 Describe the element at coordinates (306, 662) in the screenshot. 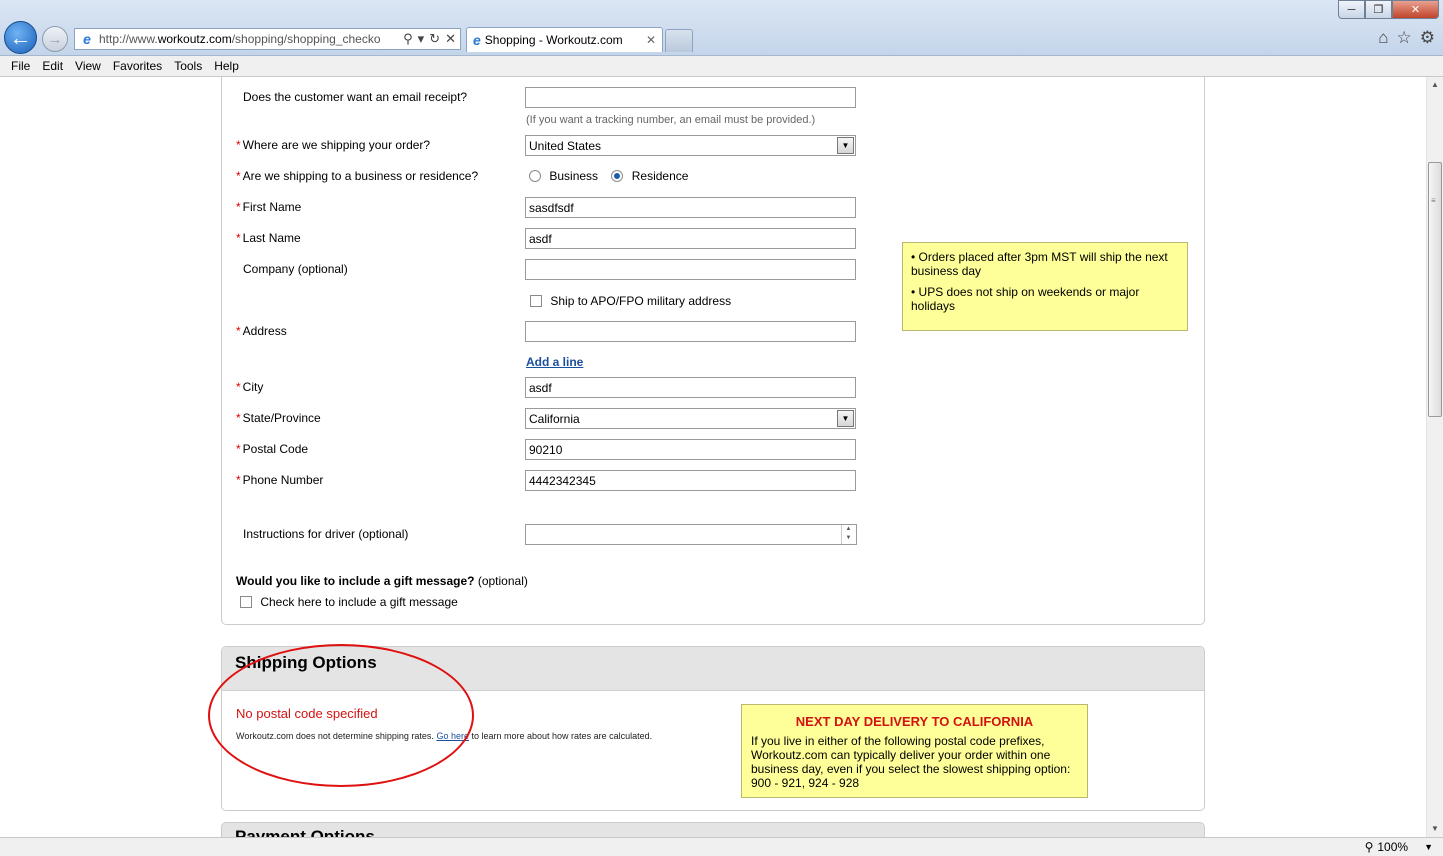

I see `shipping-options-title: Shipping Options` at that location.